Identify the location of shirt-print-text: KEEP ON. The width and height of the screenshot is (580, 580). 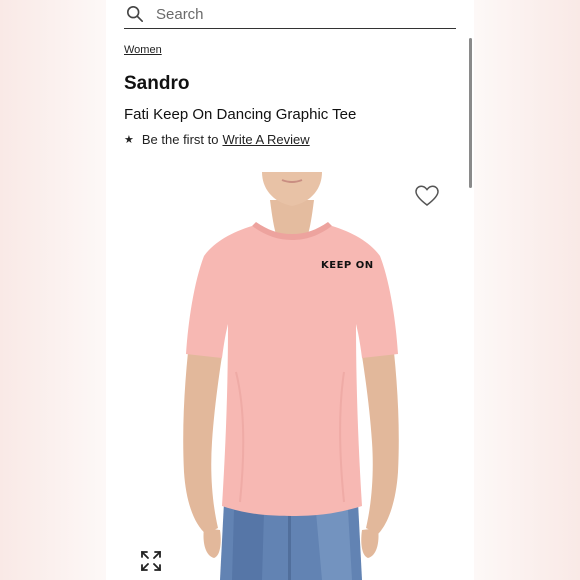
(347, 265).